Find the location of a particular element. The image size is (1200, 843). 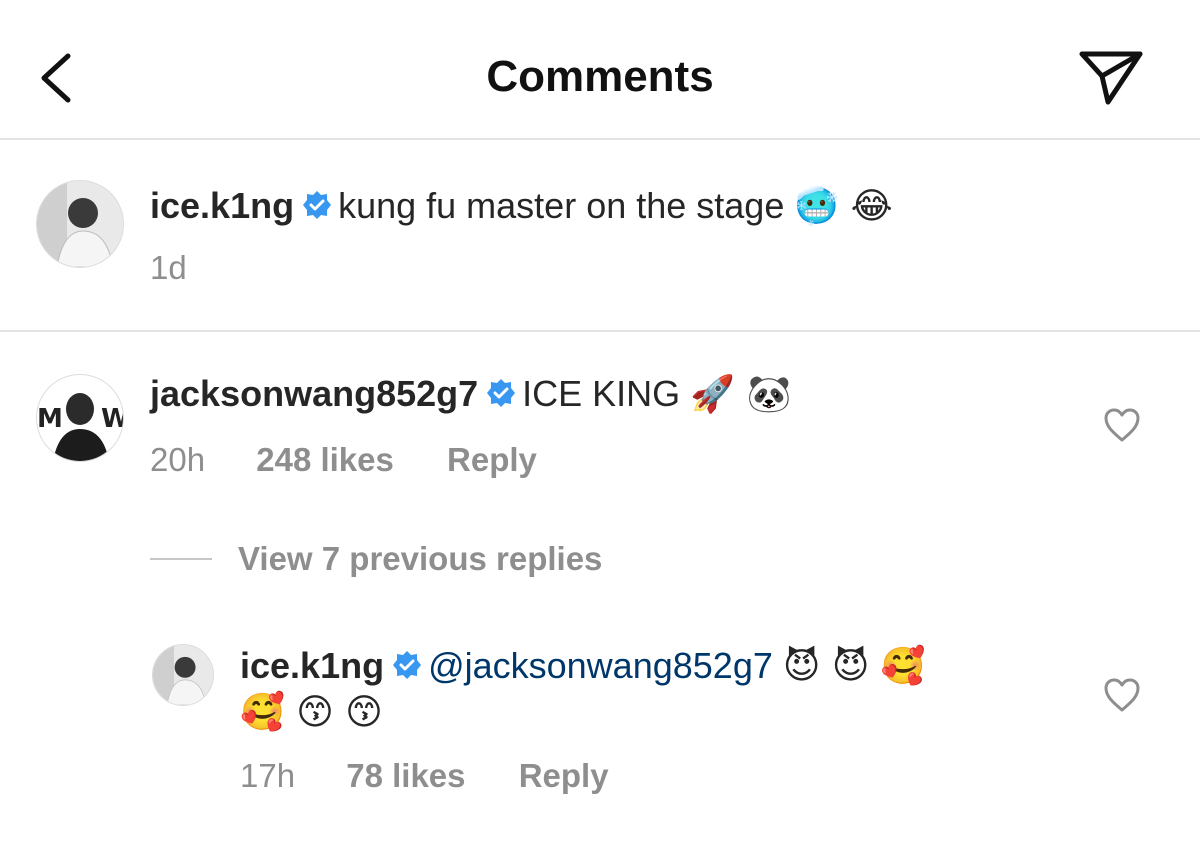

reply-text-line-1: ice.k1ng @jacksonwang852g7 😈 😈 🥰 is located at coordinates (583, 666).